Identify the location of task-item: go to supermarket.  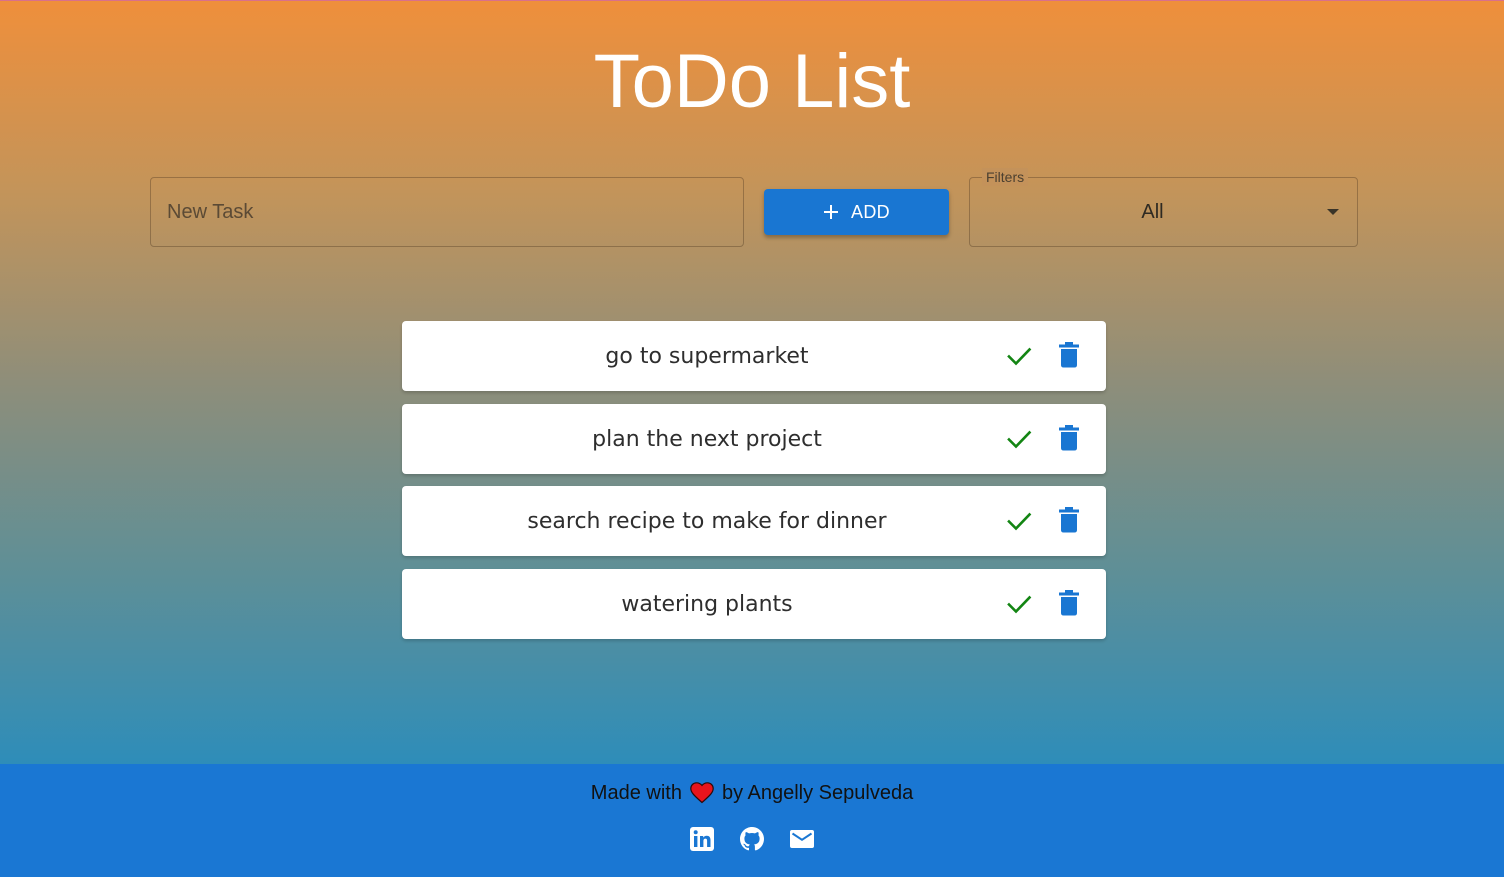
(754, 356).